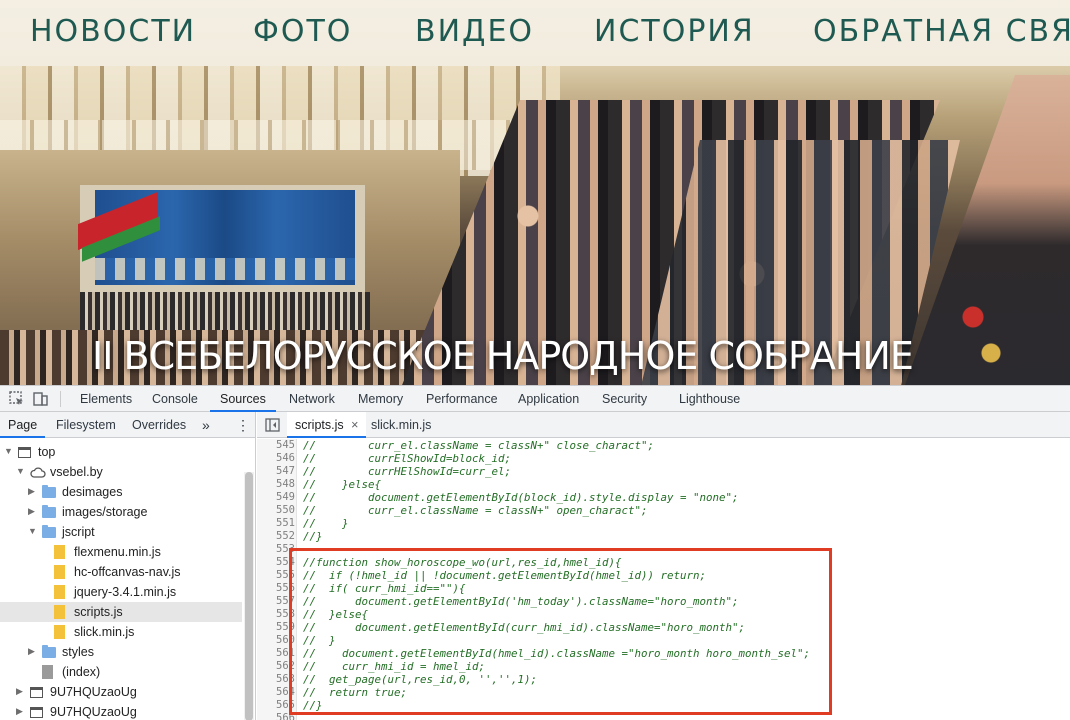 Image resolution: width=1070 pixels, height=720 pixels. I want to click on code-line: // currElShowId=block_id;, so click(407, 458).